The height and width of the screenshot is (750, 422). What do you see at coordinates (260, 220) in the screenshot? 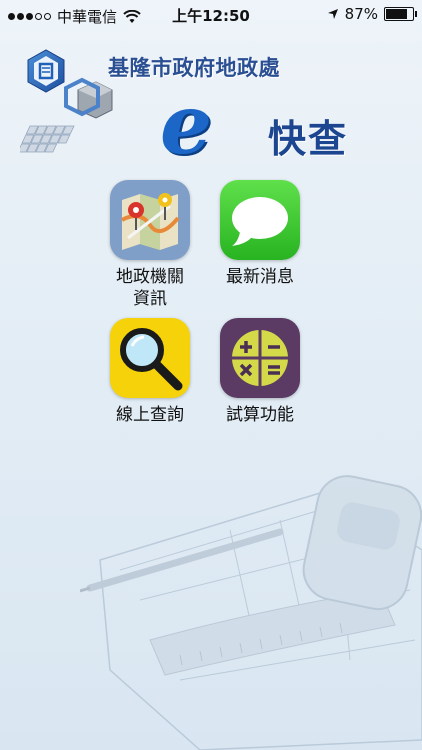
I see `speech-bubble-icon` at bounding box center [260, 220].